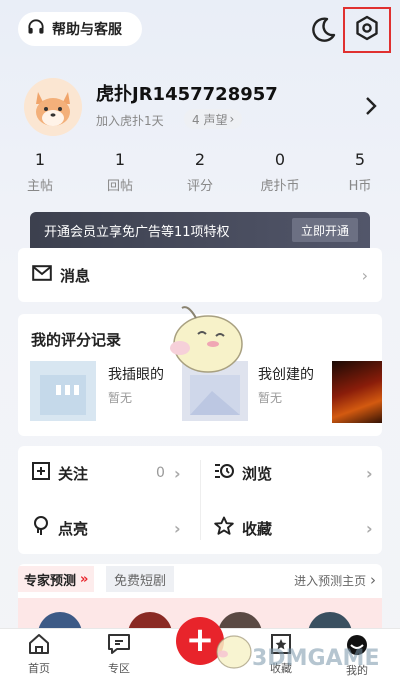  Describe the element at coordinates (112, 473) in the screenshot. I see `follow-item: 关注 0 ›` at that location.